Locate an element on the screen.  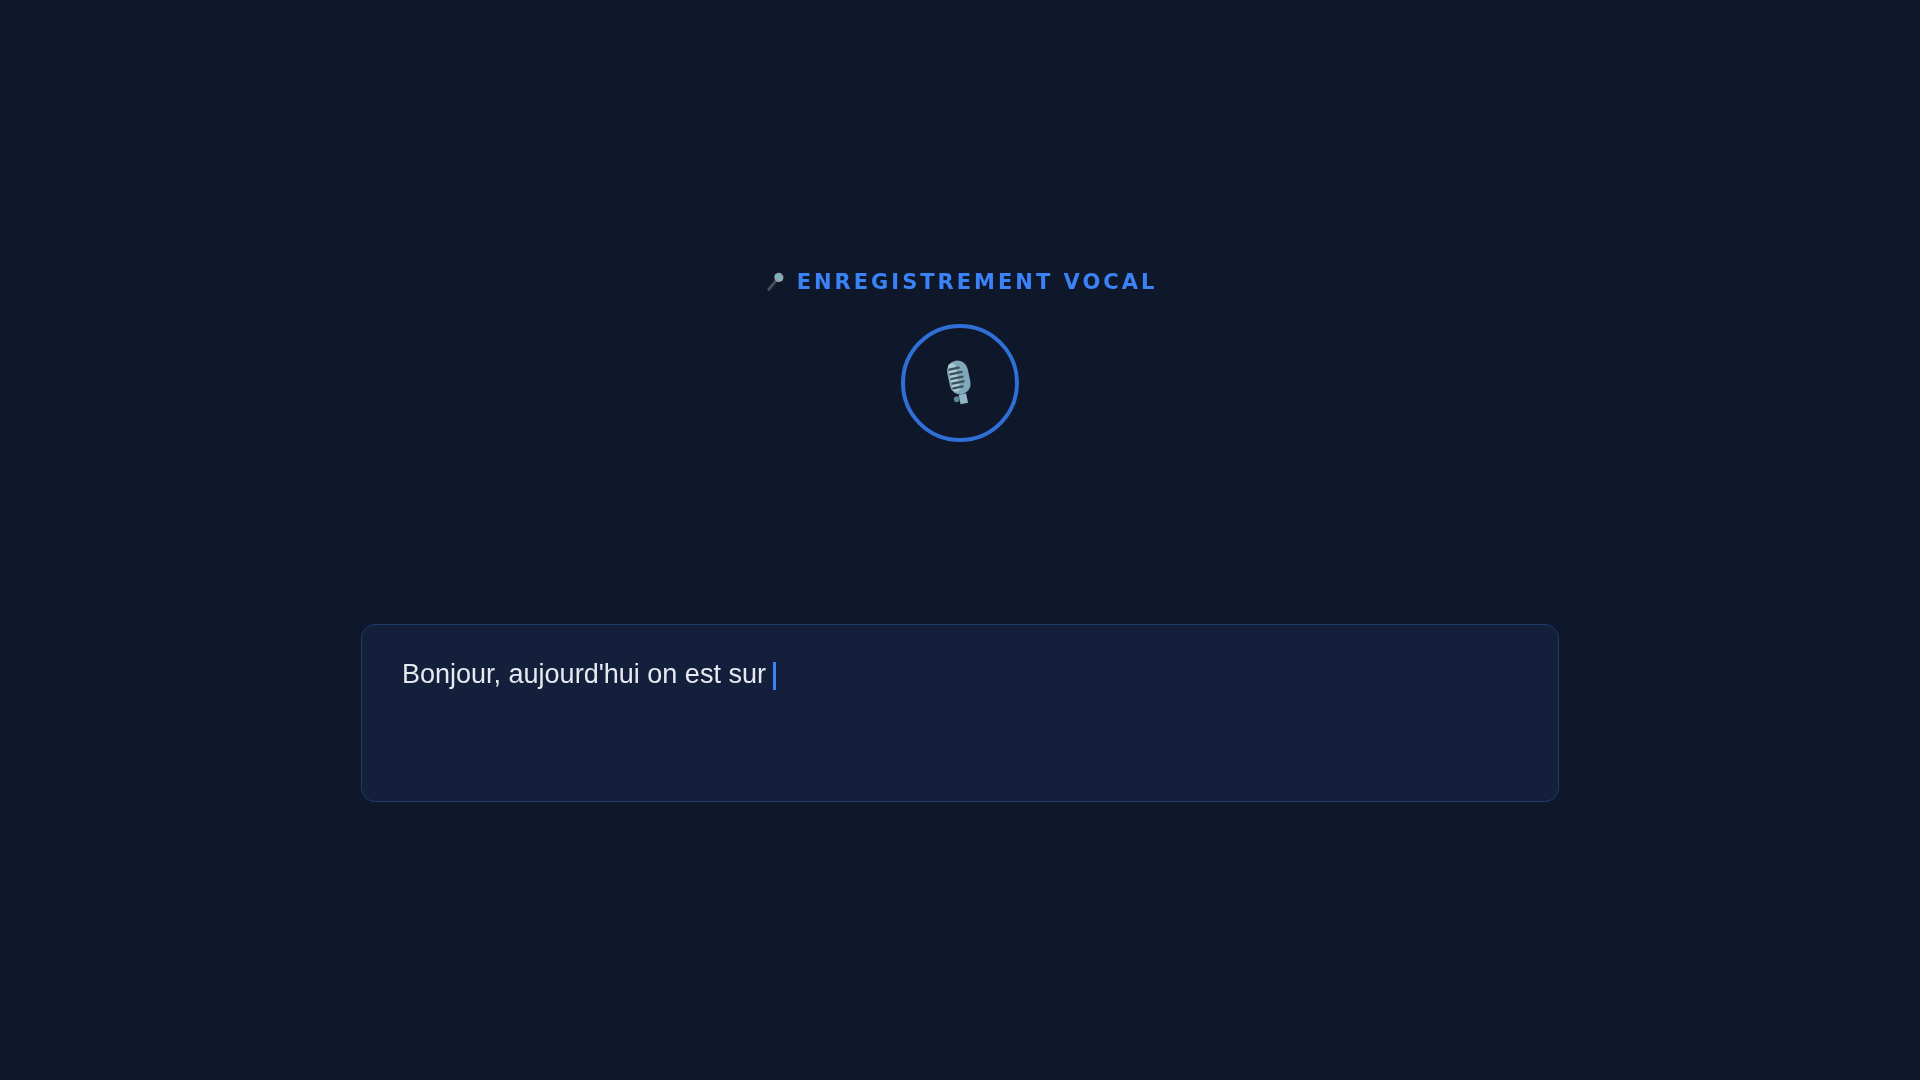
section-title: ENREGISTREMENT VOCAL is located at coordinates (977, 282).